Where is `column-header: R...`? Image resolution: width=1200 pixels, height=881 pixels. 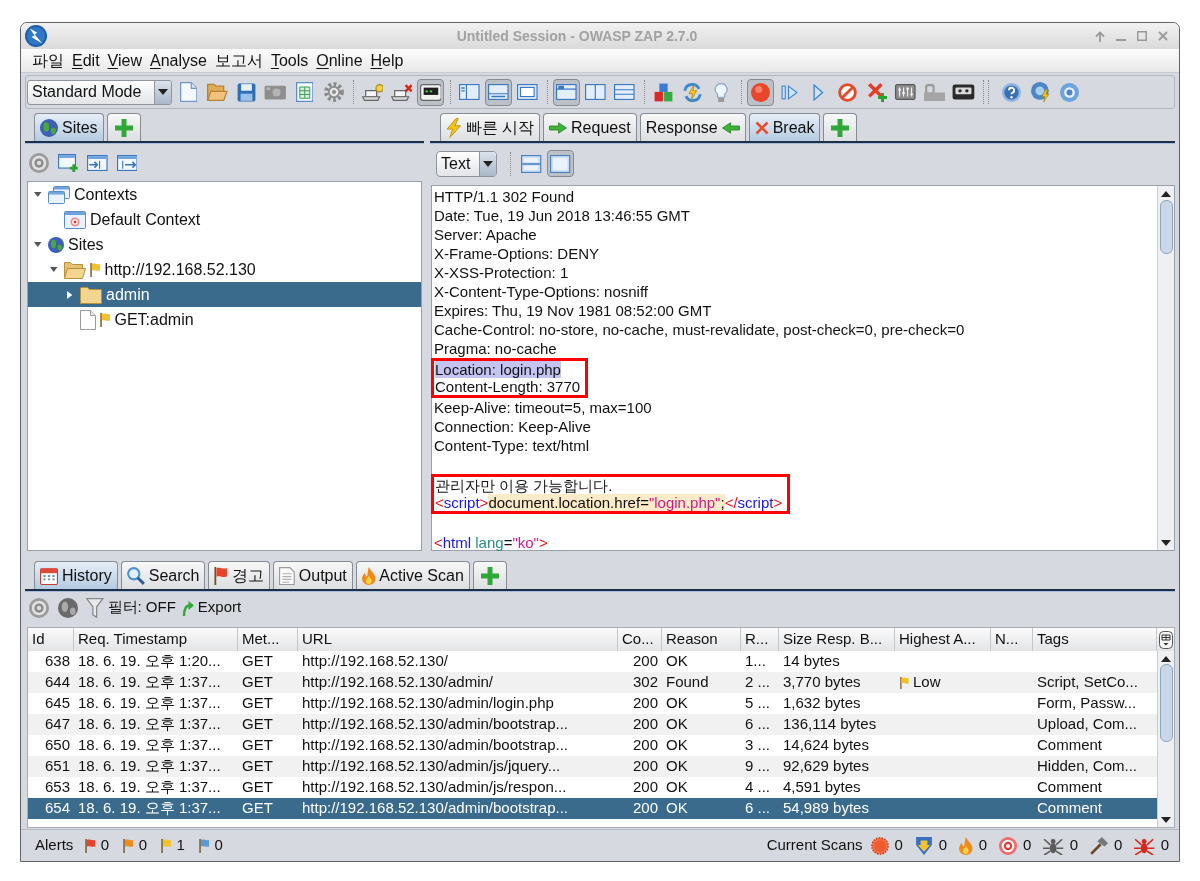 column-header: R... is located at coordinates (760, 639).